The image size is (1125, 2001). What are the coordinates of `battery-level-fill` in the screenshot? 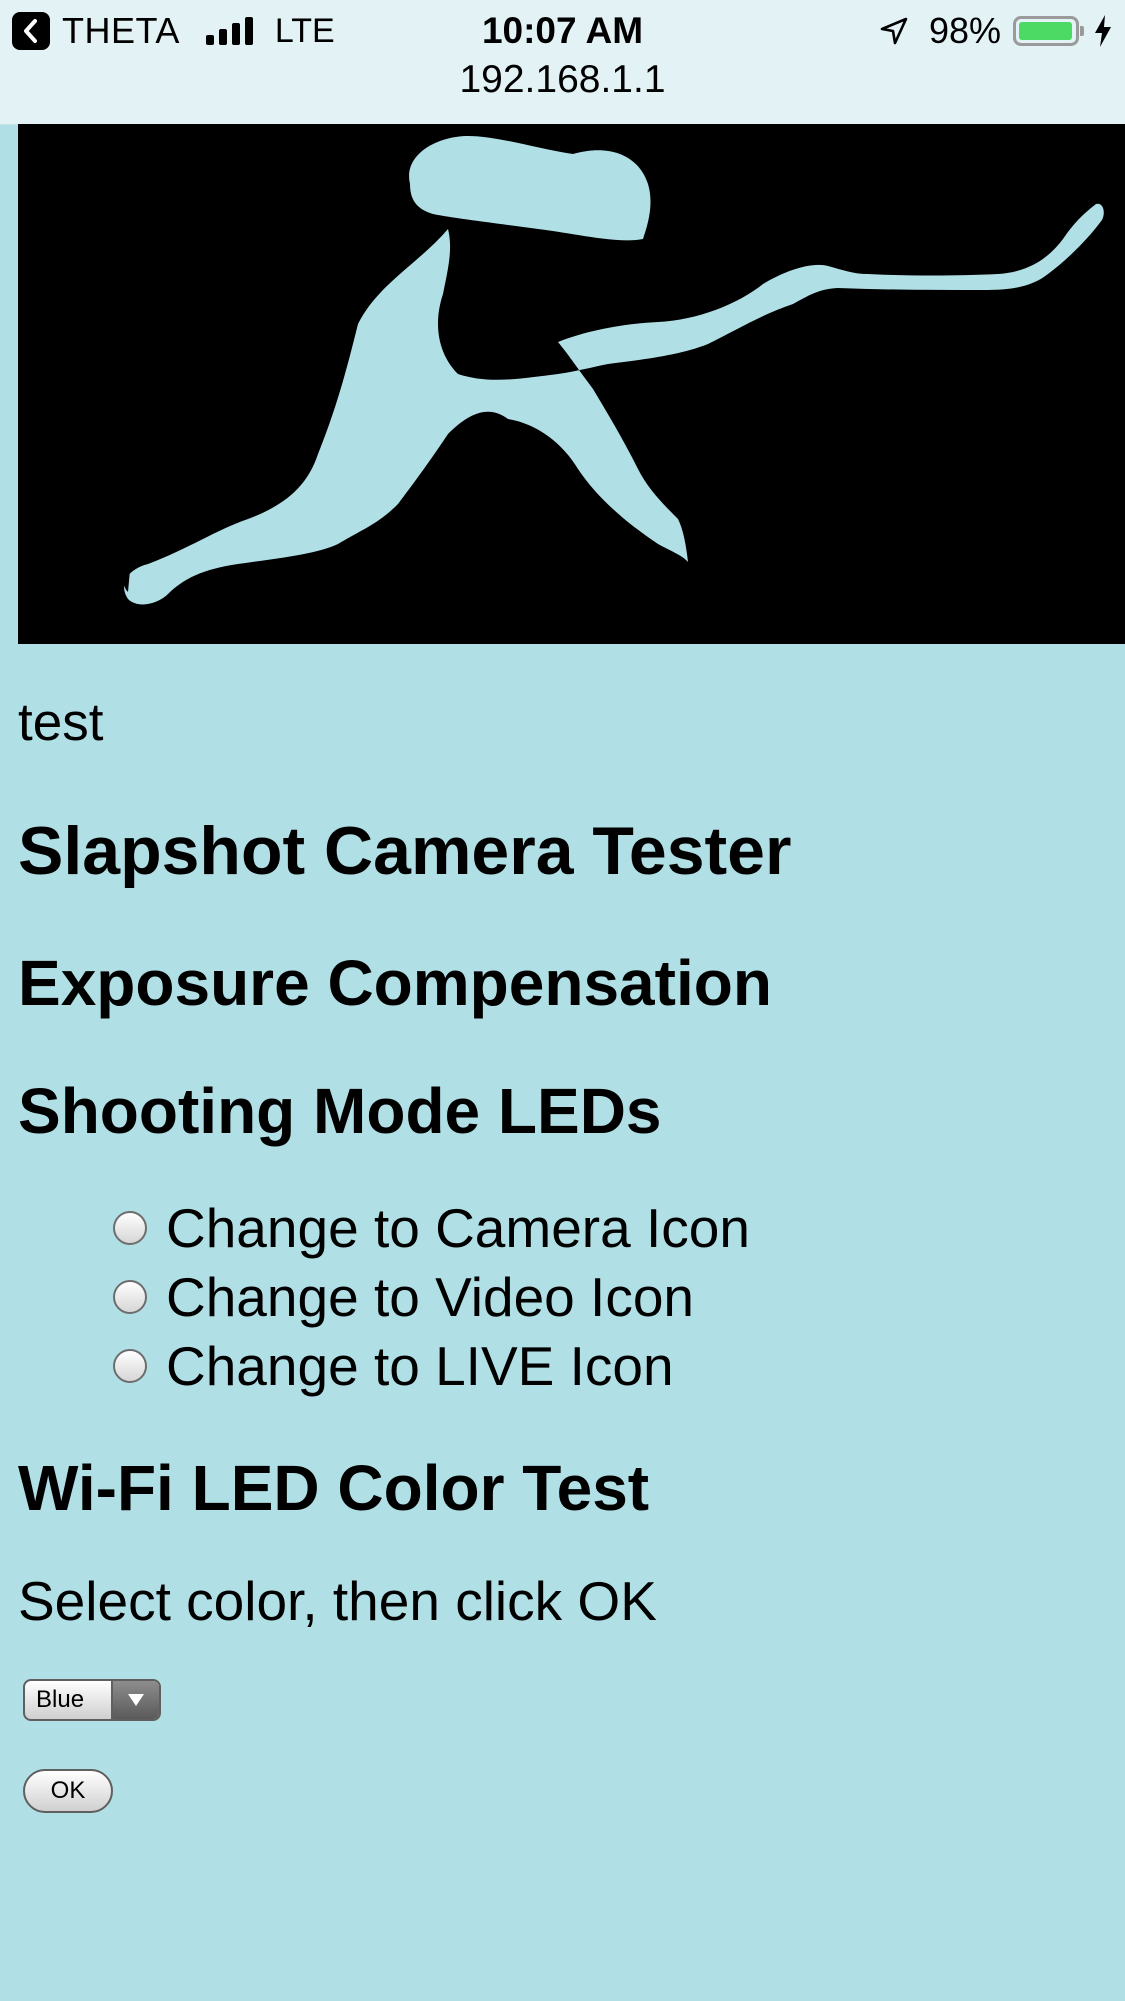 It's located at (1045, 31).